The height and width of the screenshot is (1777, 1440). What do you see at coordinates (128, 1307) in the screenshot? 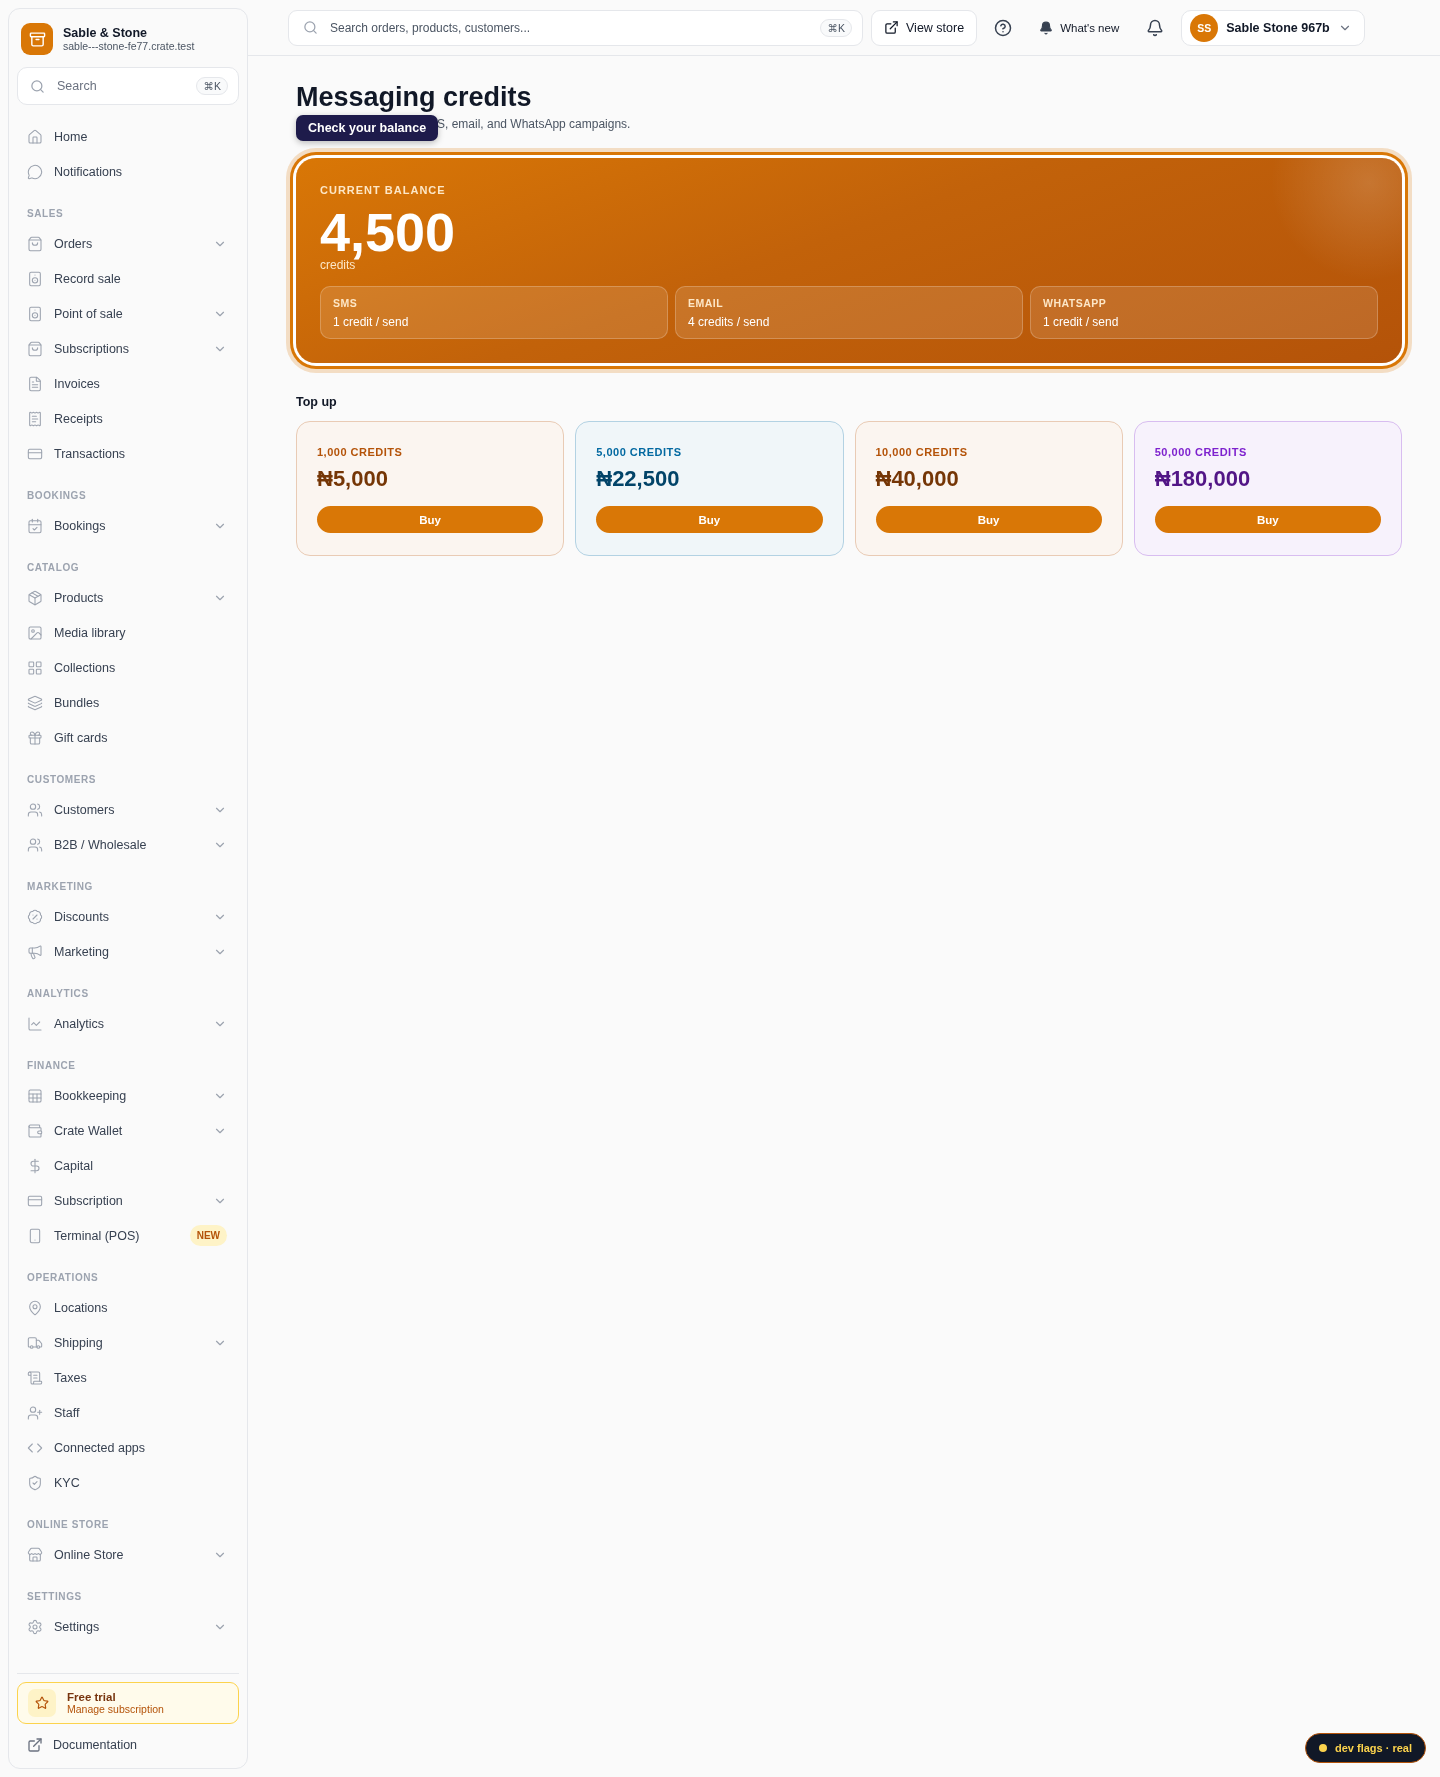
I see `nav-item: Locations` at bounding box center [128, 1307].